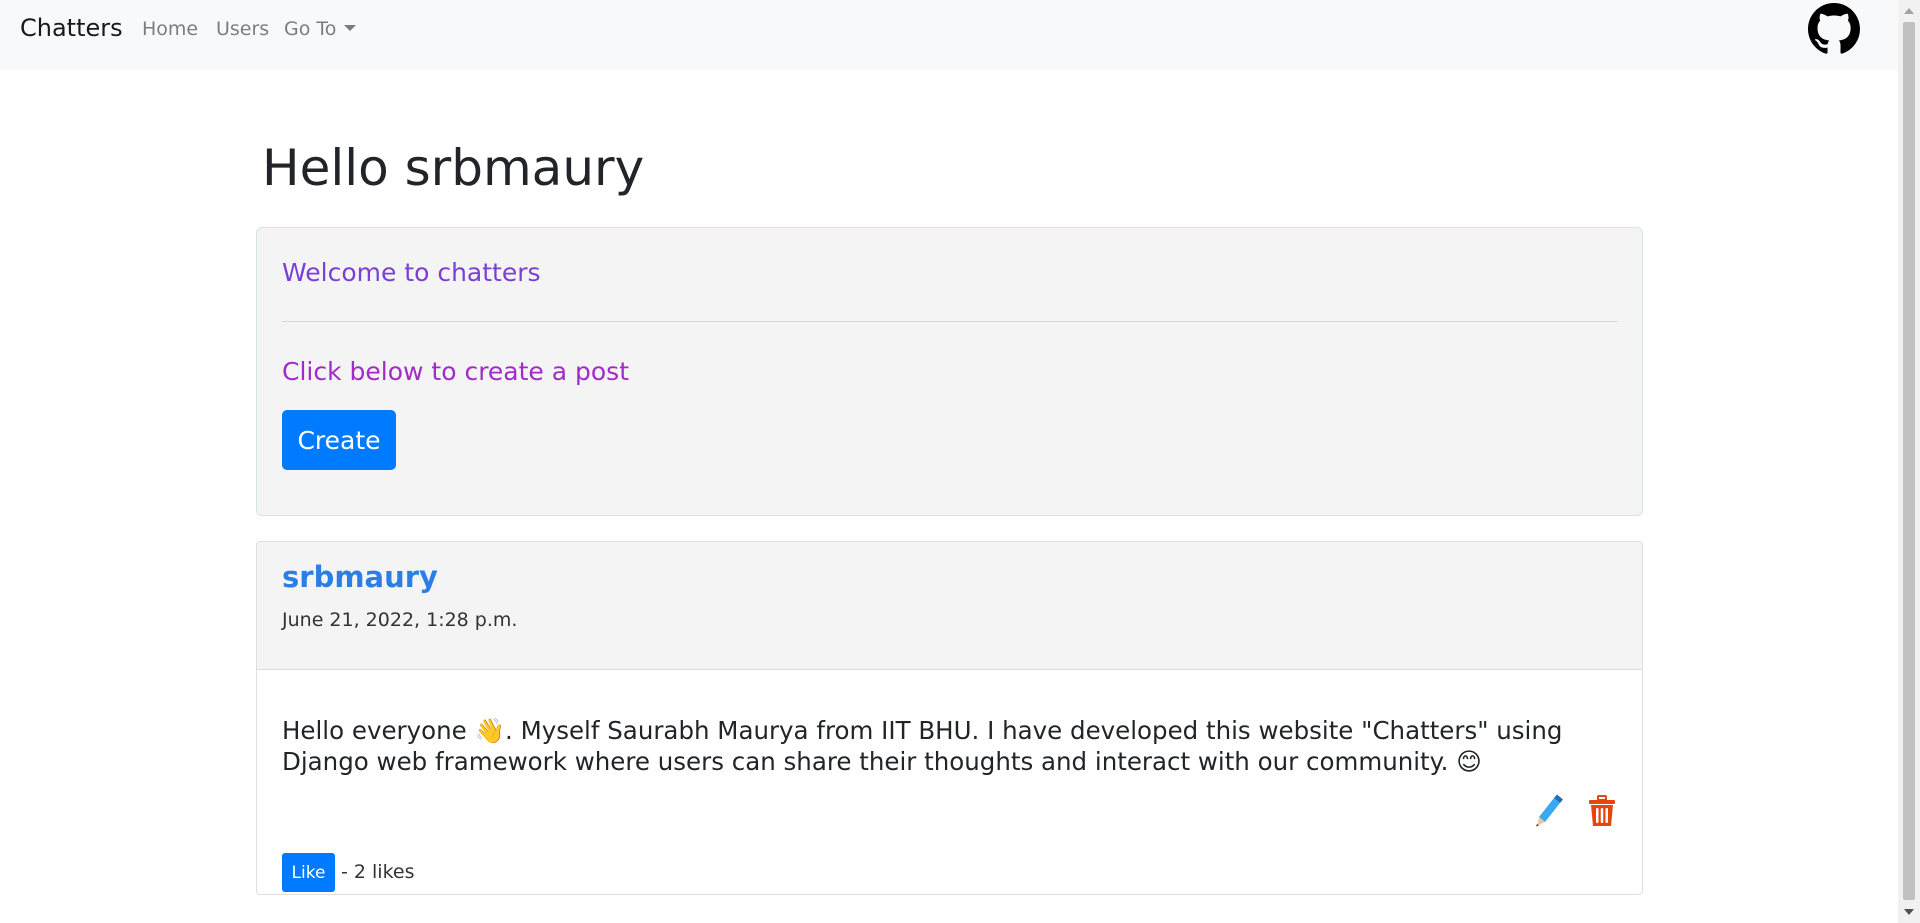 This screenshot has width=1920, height=923. Describe the element at coordinates (1909, 11) in the screenshot. I see `scroll-up-arrow-icon` at that location.